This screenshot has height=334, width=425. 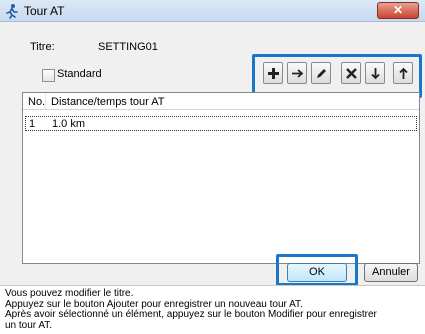 I want to click on close-button: ✕, so click(x=398, y=10).